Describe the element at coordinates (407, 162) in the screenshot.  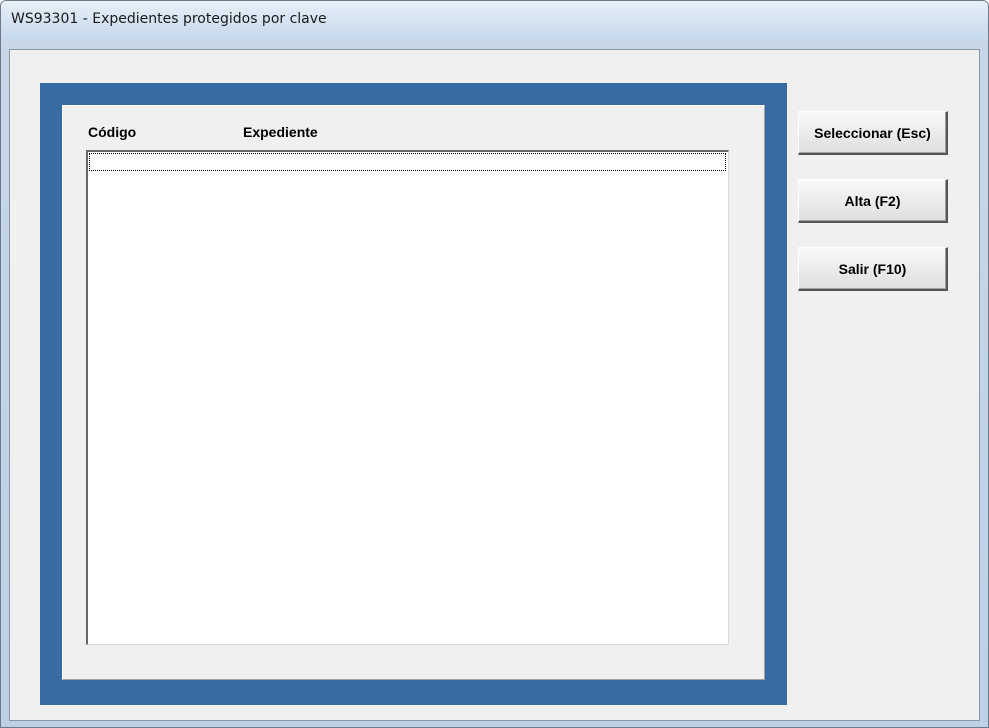
I see `list-focus-row` at that location.